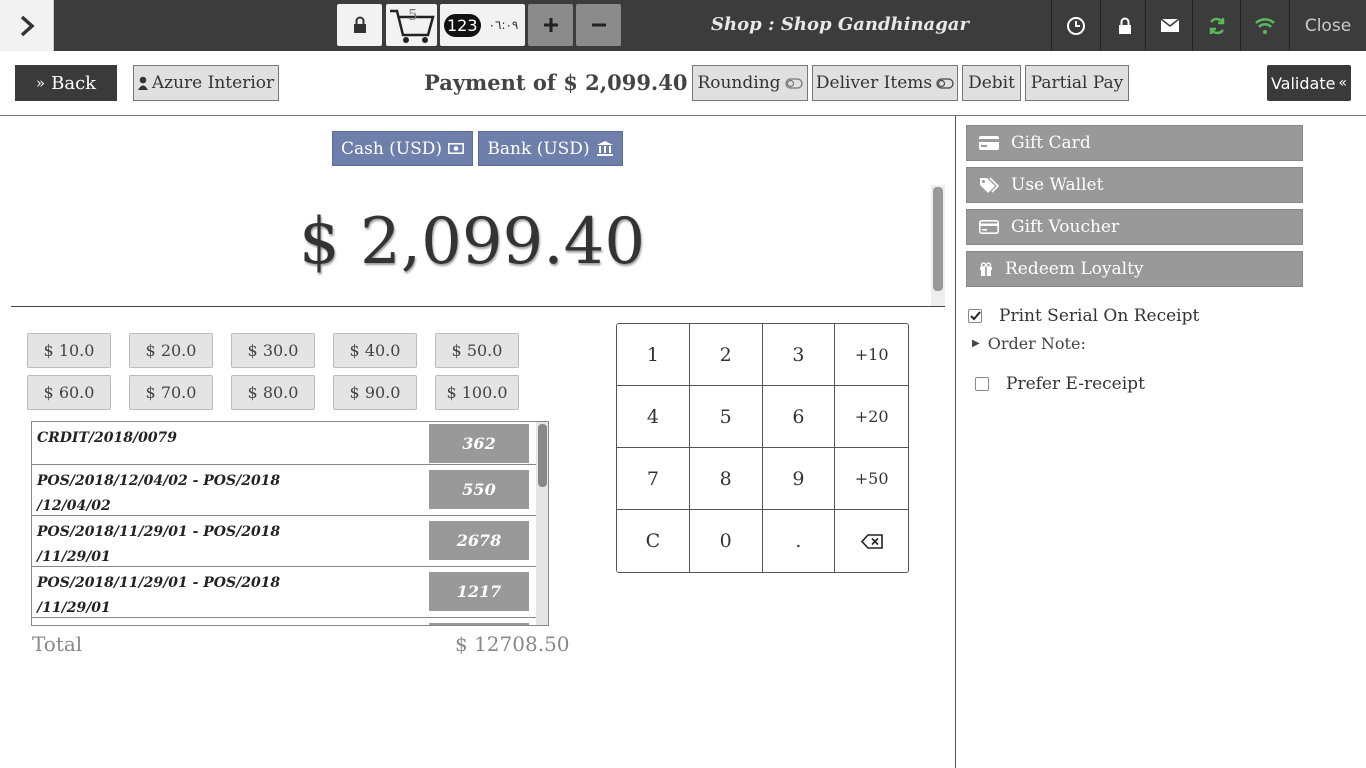  Describe the element at coordinates (159, 481) in the screenshot. I see `order-ref-line: POS/2018/12/04/02 - POS/2018` at that location.